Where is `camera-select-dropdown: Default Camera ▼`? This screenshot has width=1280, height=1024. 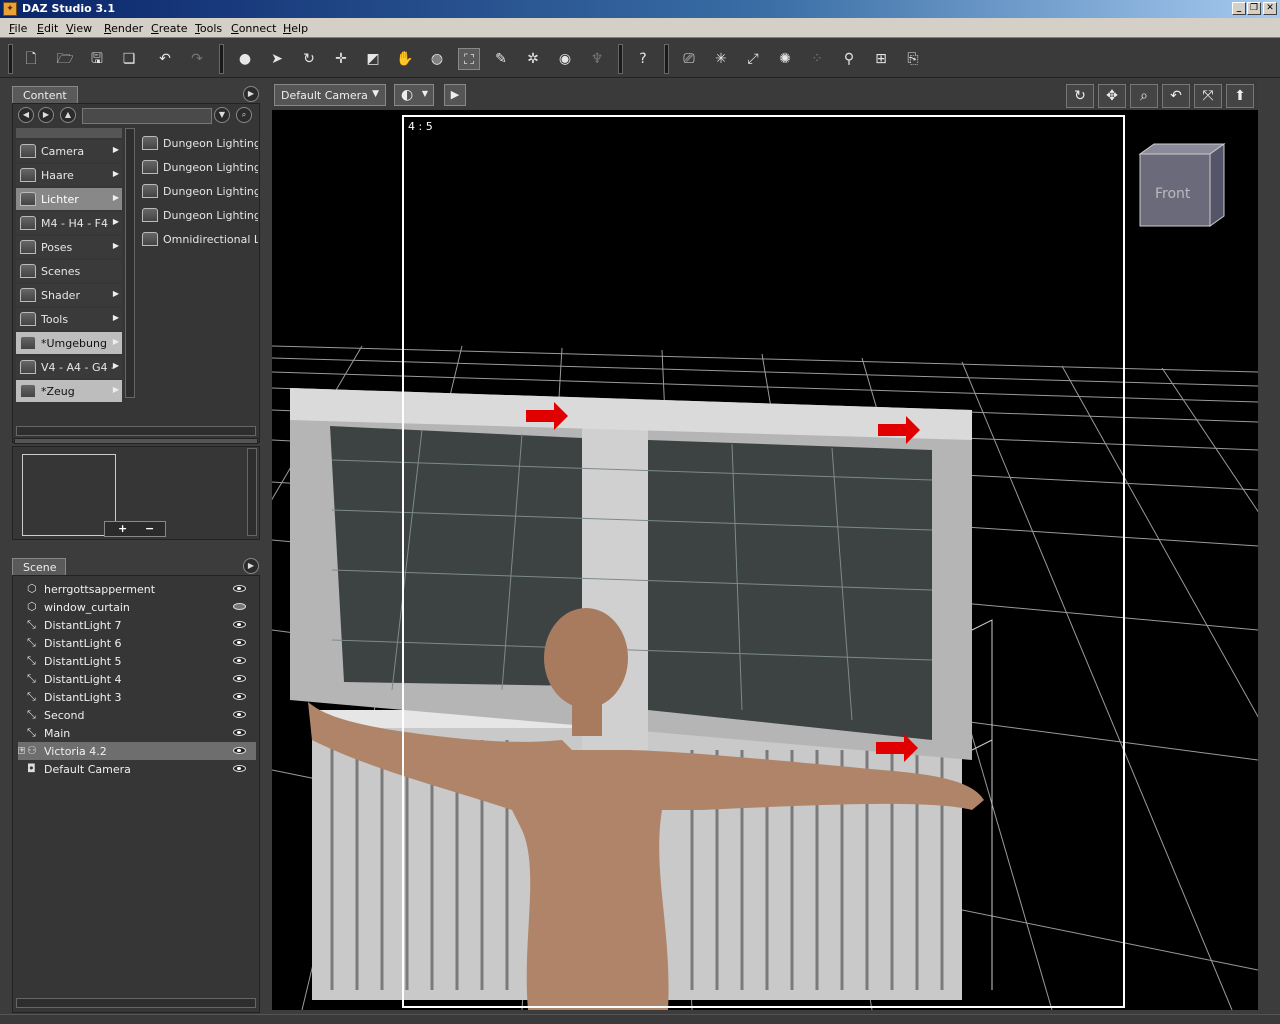 camera-select-dropdown: Default Camera ▼ is located at coordinates (330, 95).